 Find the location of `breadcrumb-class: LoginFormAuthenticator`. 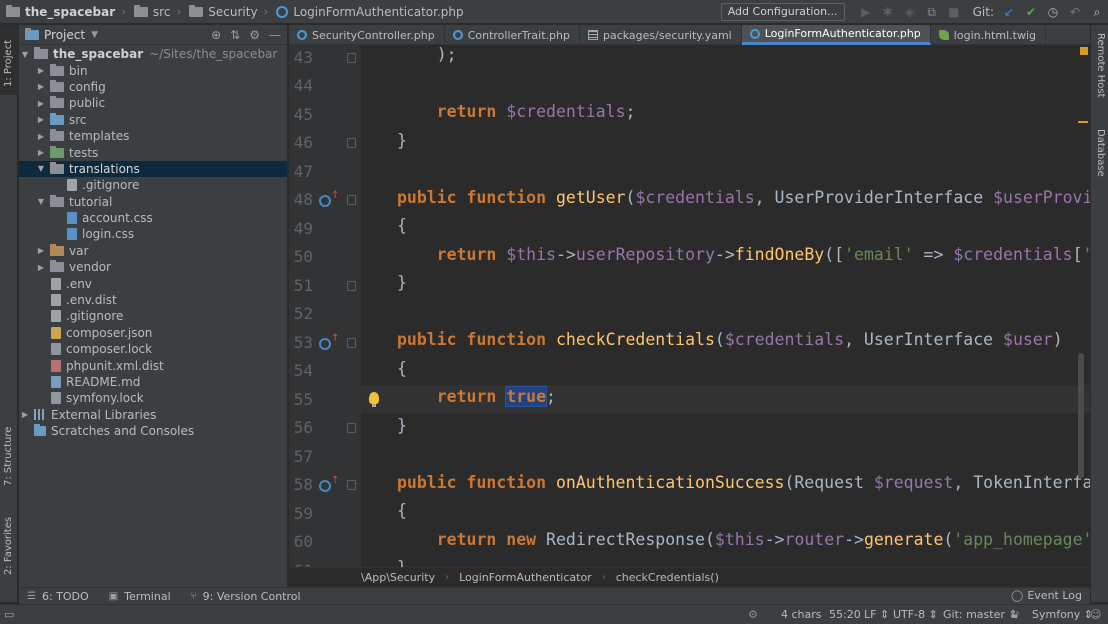

breadcrumb-class: LoginFormAuthenticator is located at coordinates (525, 577).